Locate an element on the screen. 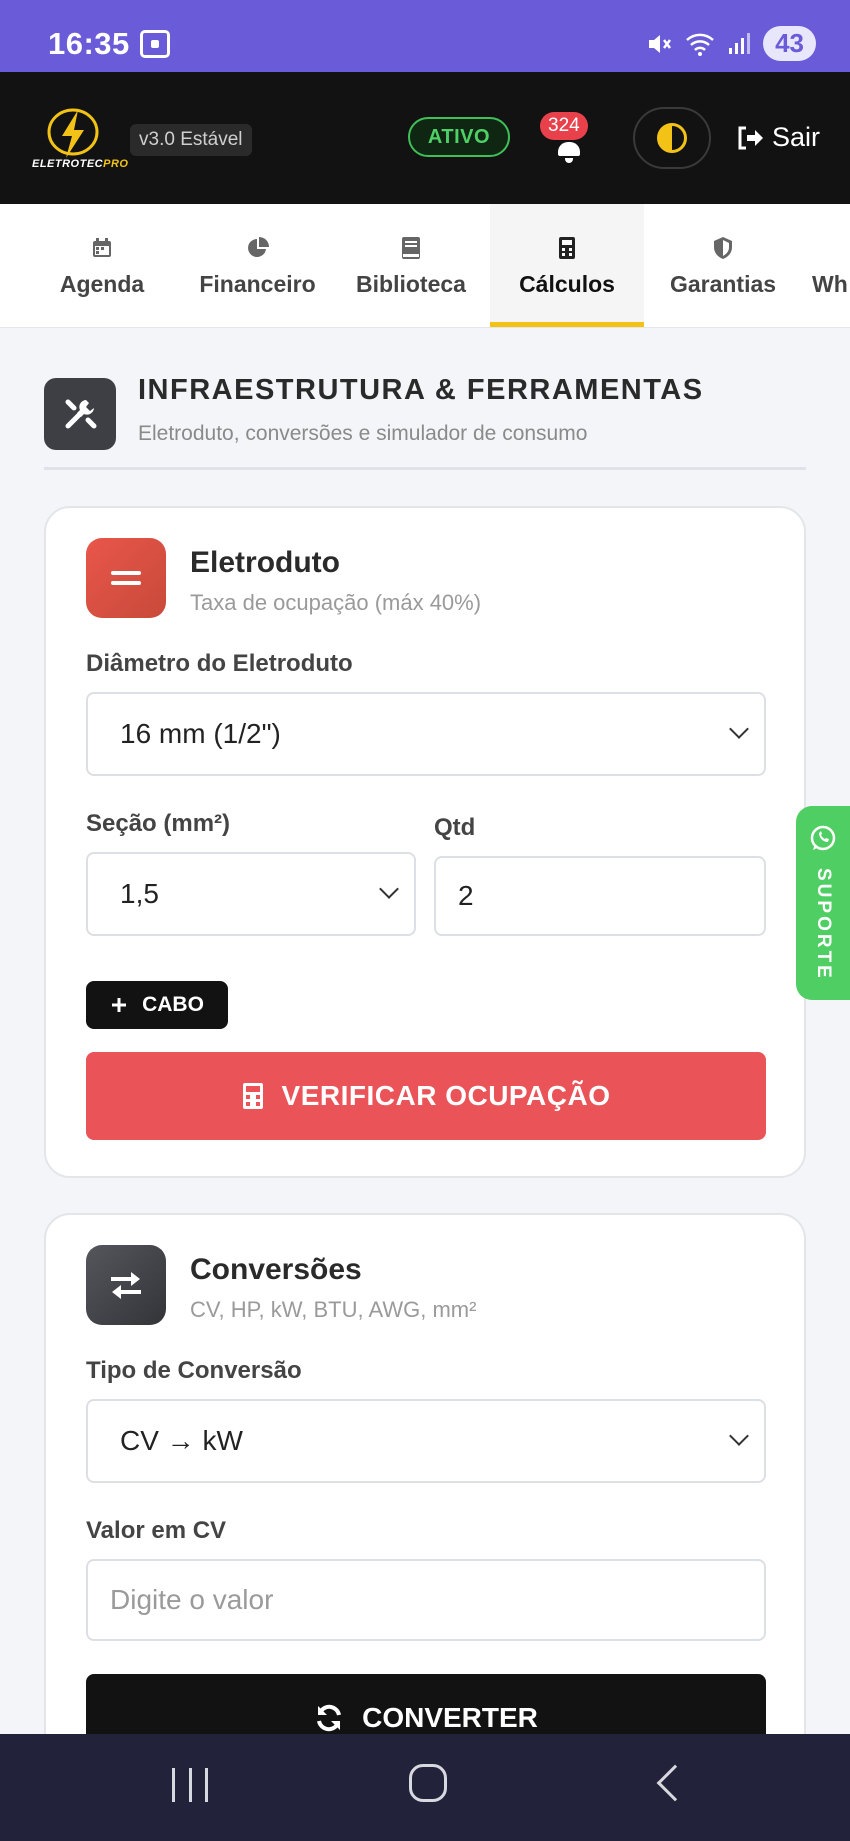  theme-toggle-button is located at coordinates (672, 138).